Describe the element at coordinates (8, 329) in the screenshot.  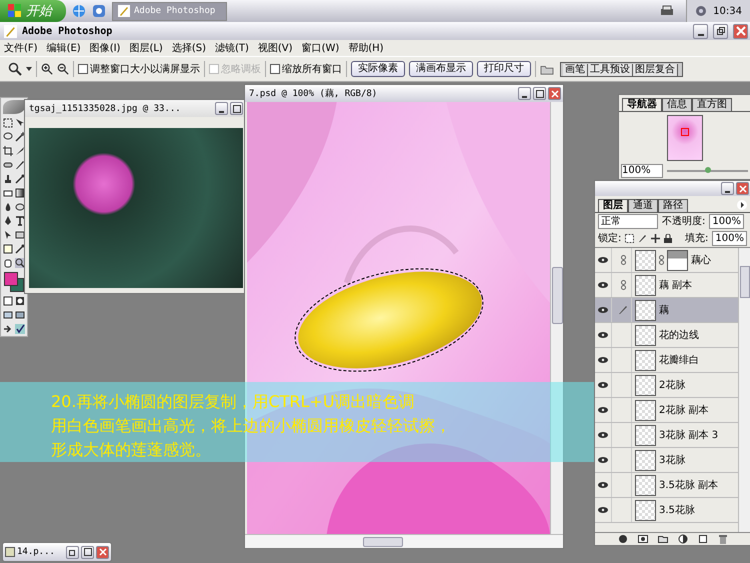
I see `arrow-icon` at that location.